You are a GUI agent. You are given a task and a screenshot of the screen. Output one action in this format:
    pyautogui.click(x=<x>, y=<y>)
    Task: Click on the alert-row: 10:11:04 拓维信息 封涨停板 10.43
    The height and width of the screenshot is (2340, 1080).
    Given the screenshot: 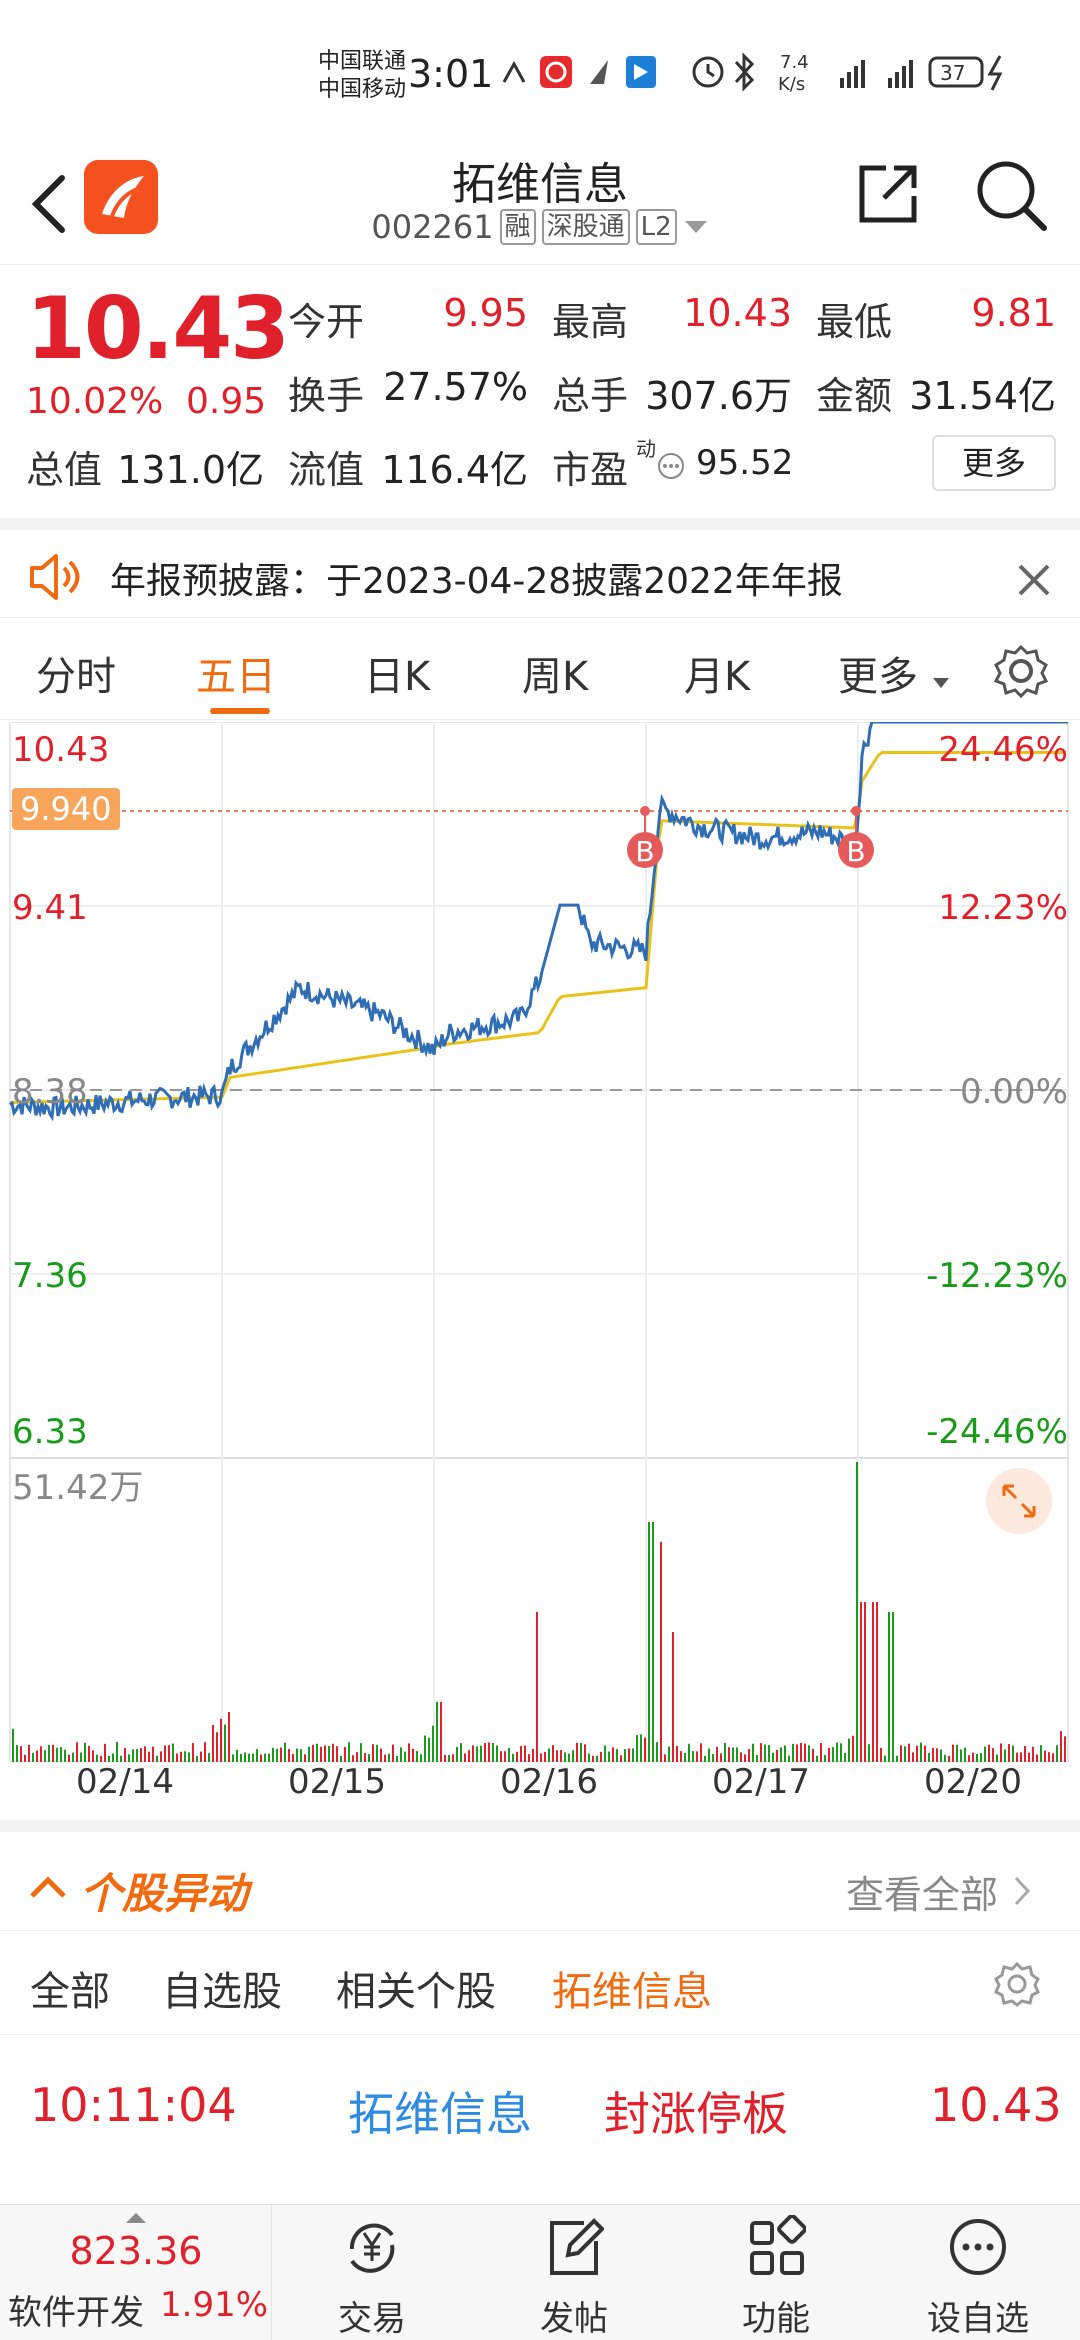 What is the action you would take?
    pyautogui.click(x=540, y=2121)
    